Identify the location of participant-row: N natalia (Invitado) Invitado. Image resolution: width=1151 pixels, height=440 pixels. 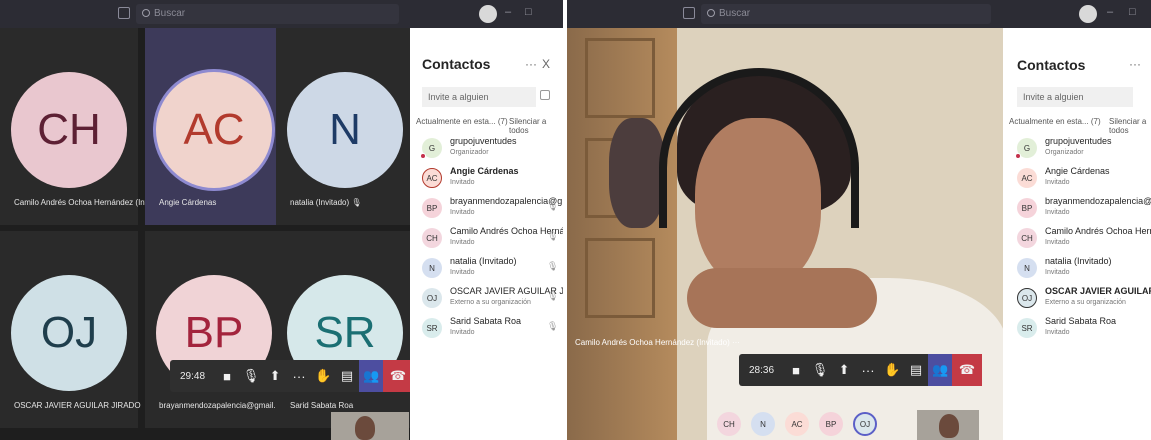
(1084, 270).